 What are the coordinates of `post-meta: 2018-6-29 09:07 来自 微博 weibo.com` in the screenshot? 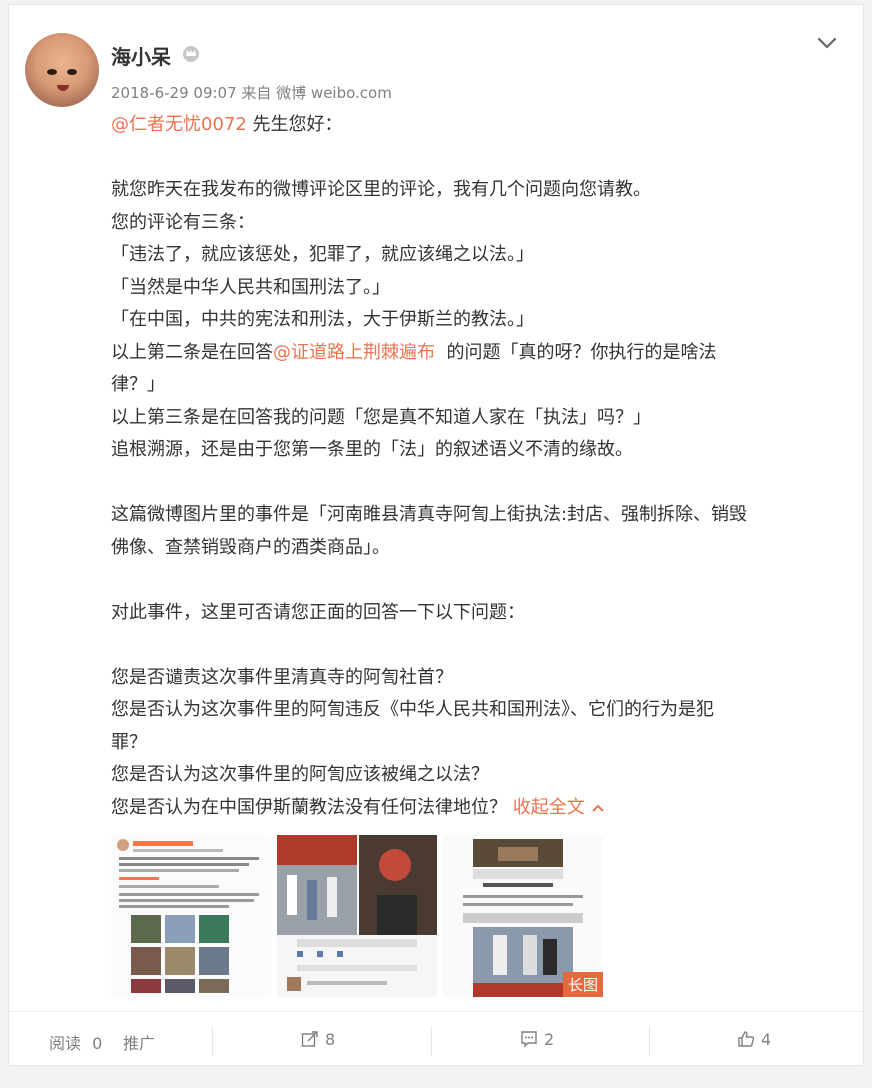 It's located at (251, 93).